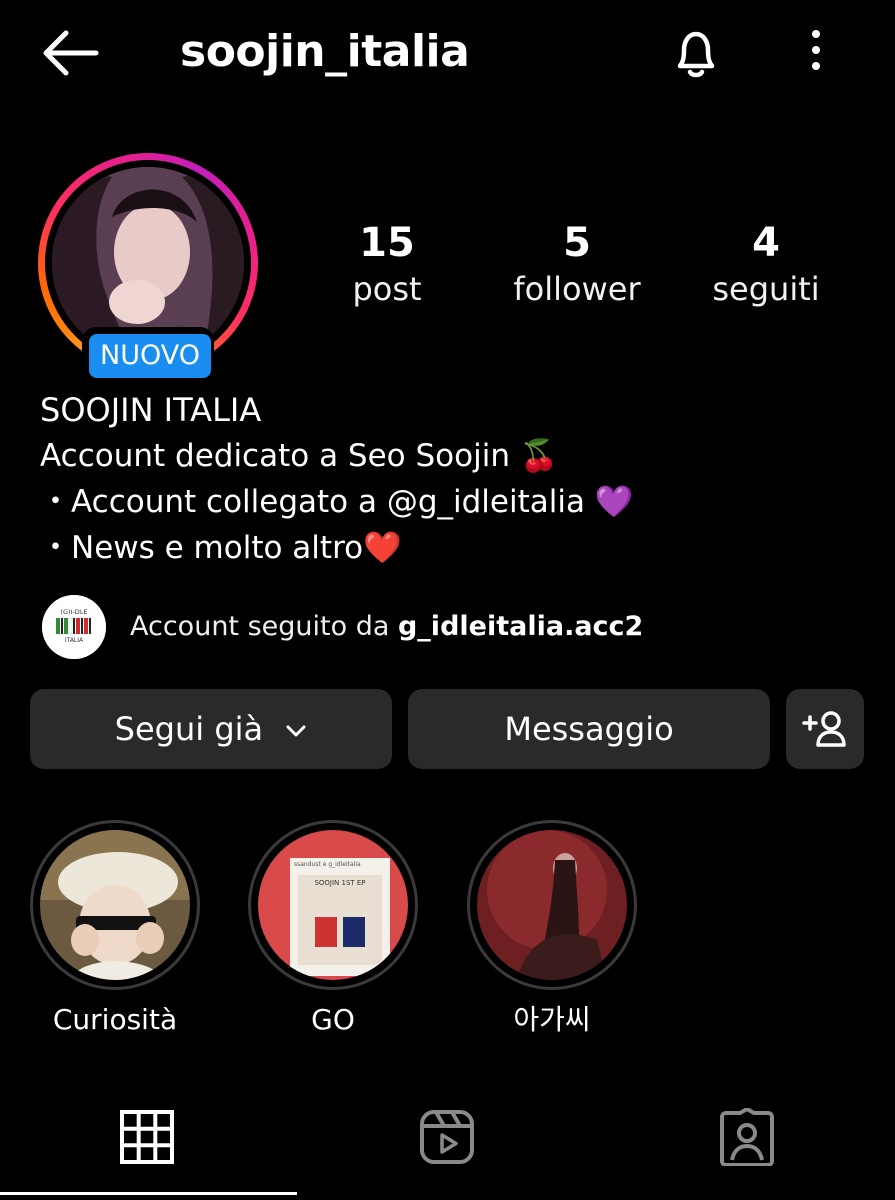  I want to click on svg-text: ITALIA, so click(74, 640).